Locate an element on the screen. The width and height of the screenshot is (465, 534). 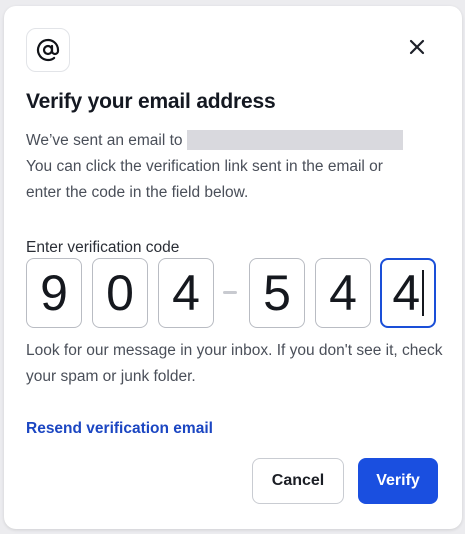
close-icon is located at coordinates (417, 49).